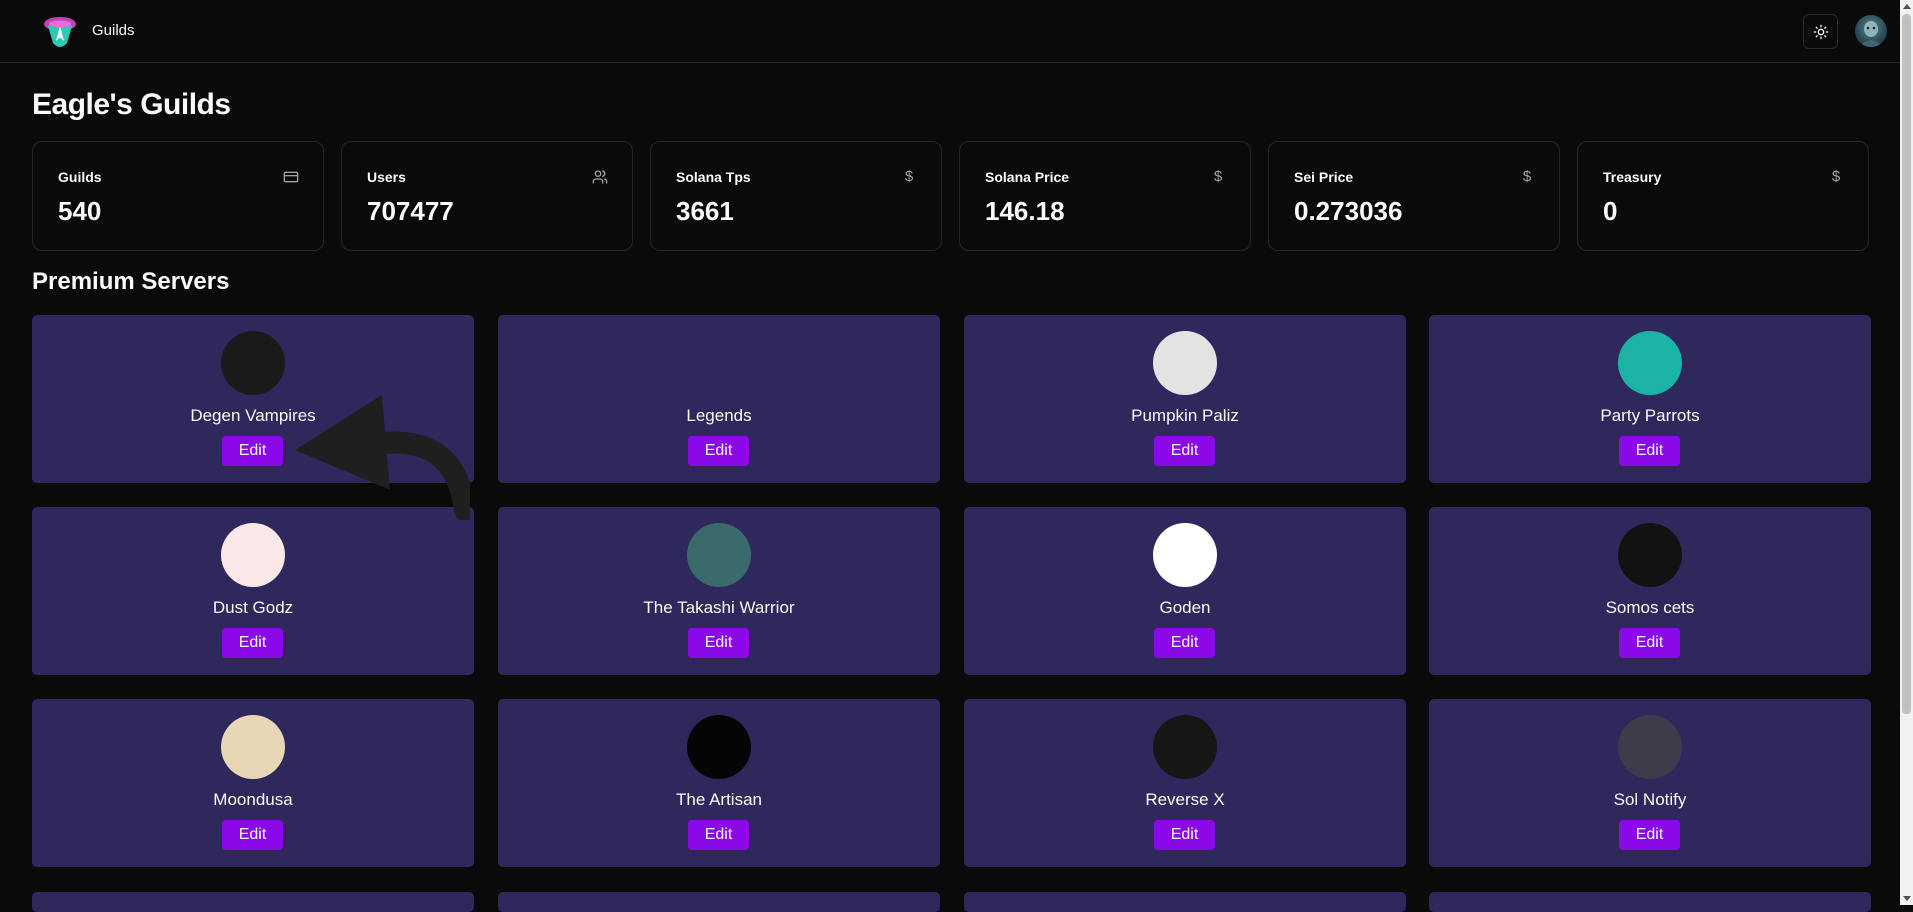 The height and width of the screenshot is (912, 1913). I want to click on nav-guilds-link: Guilds, so click(113, 30).